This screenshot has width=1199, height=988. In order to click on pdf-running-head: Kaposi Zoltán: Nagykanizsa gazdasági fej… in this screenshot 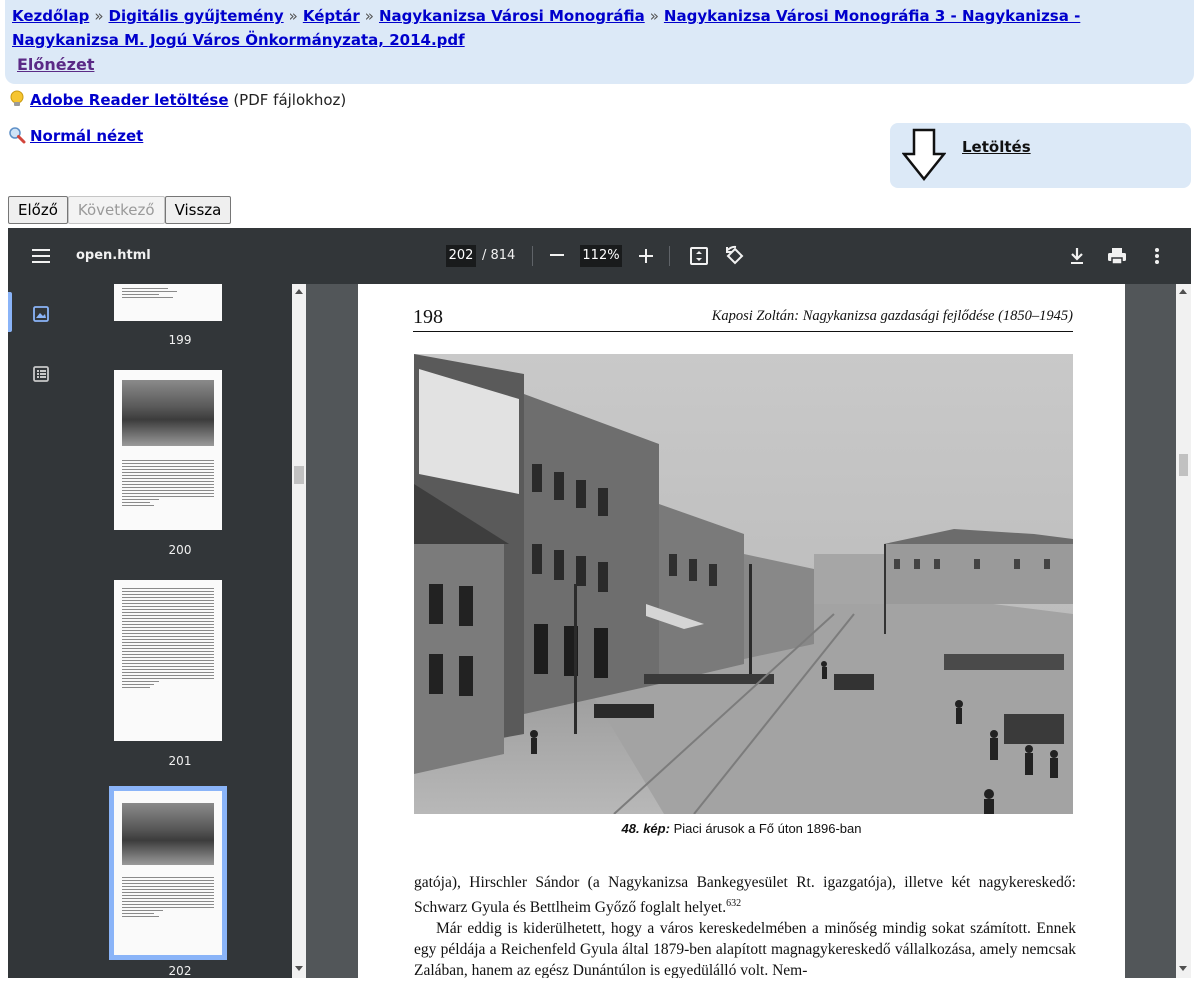, I will do `click(892, 316)`.